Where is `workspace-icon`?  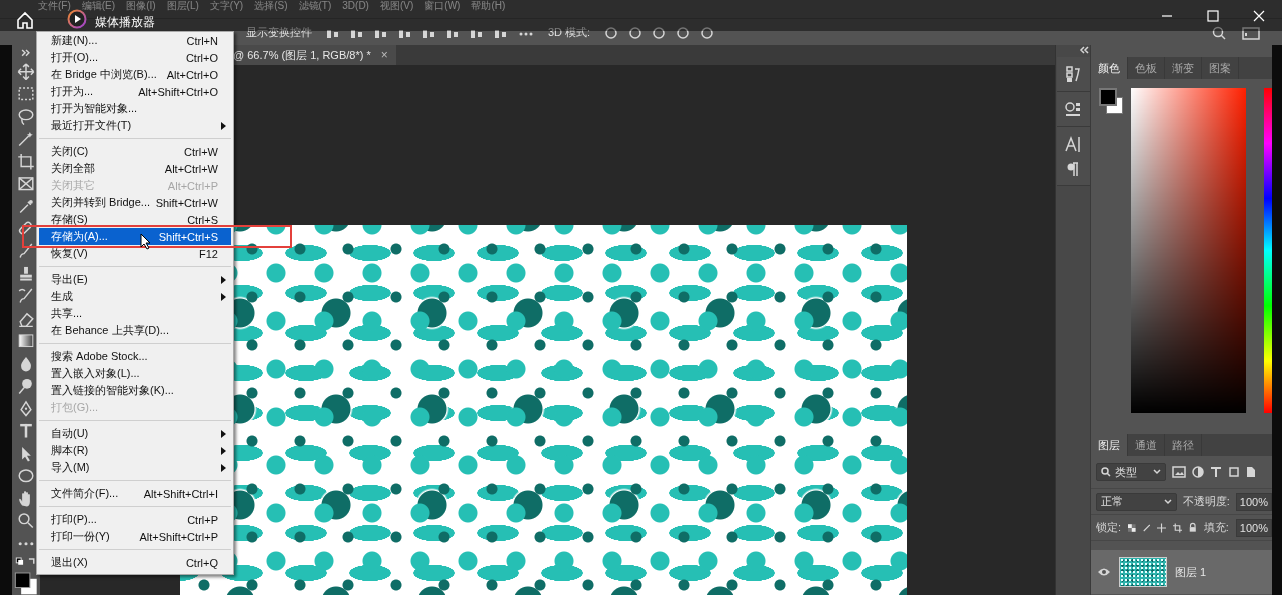
workspace-icon is located at coordinates (1251, 33).